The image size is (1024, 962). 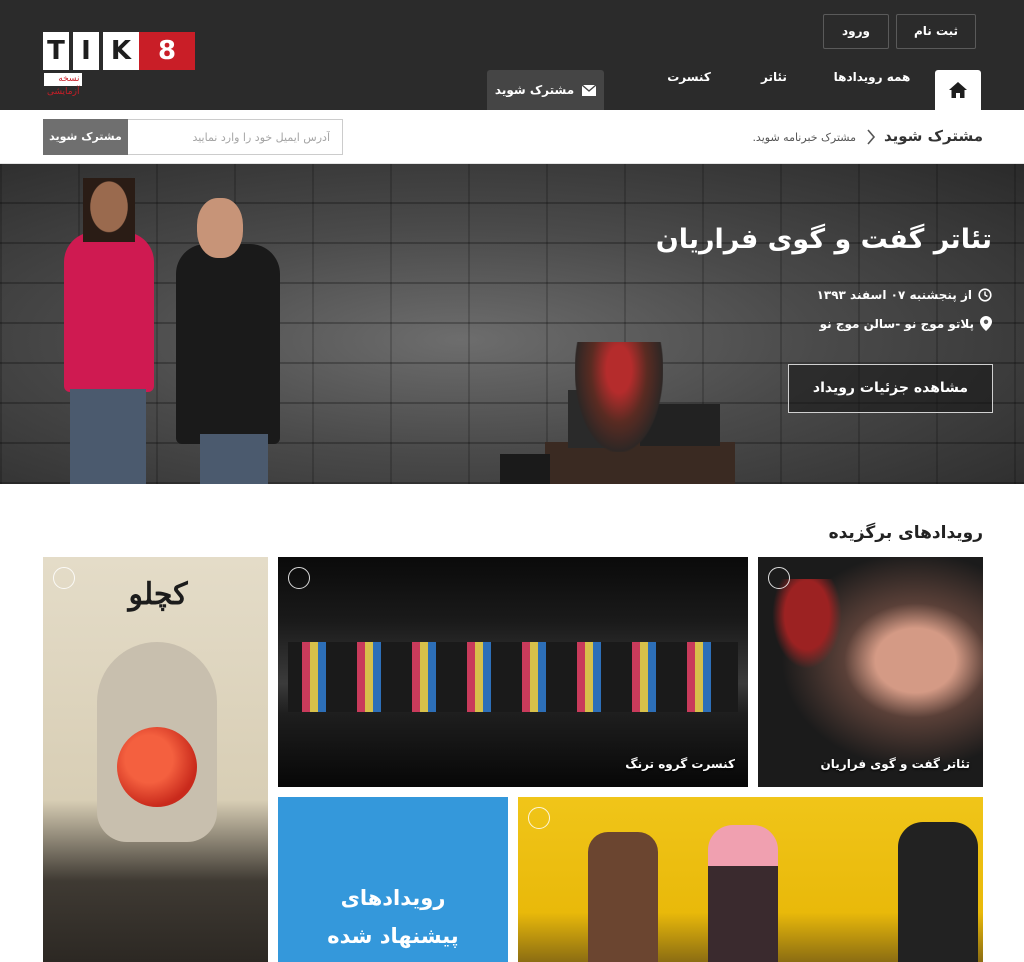 I want to click on view-event-details-button: مشاهده جزئیات رویداد, so click(x=890, y=388).